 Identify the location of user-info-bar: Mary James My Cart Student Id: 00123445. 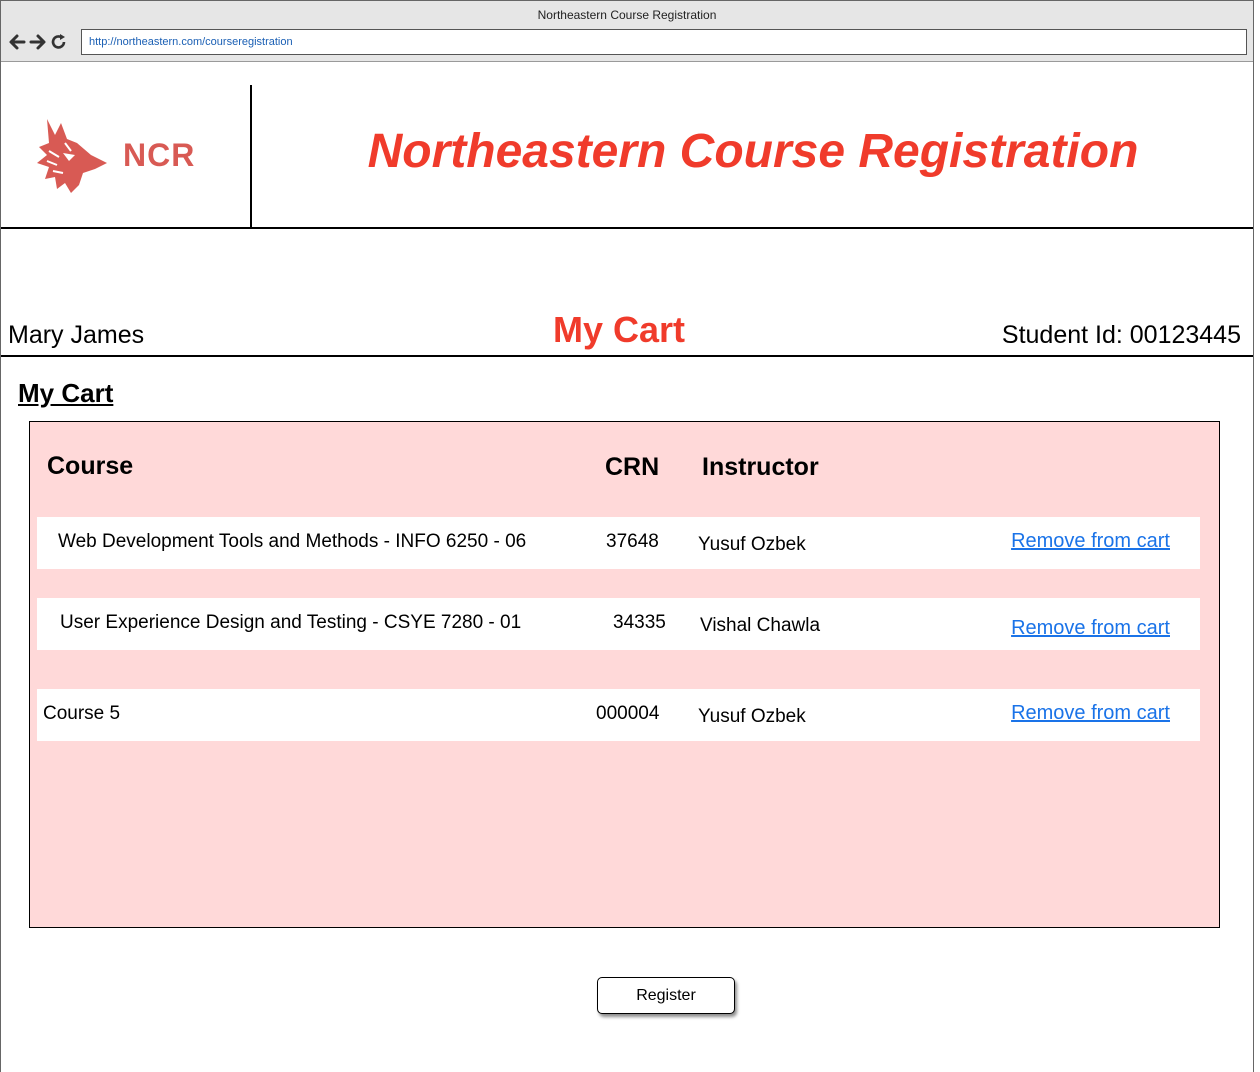
(627, 329).